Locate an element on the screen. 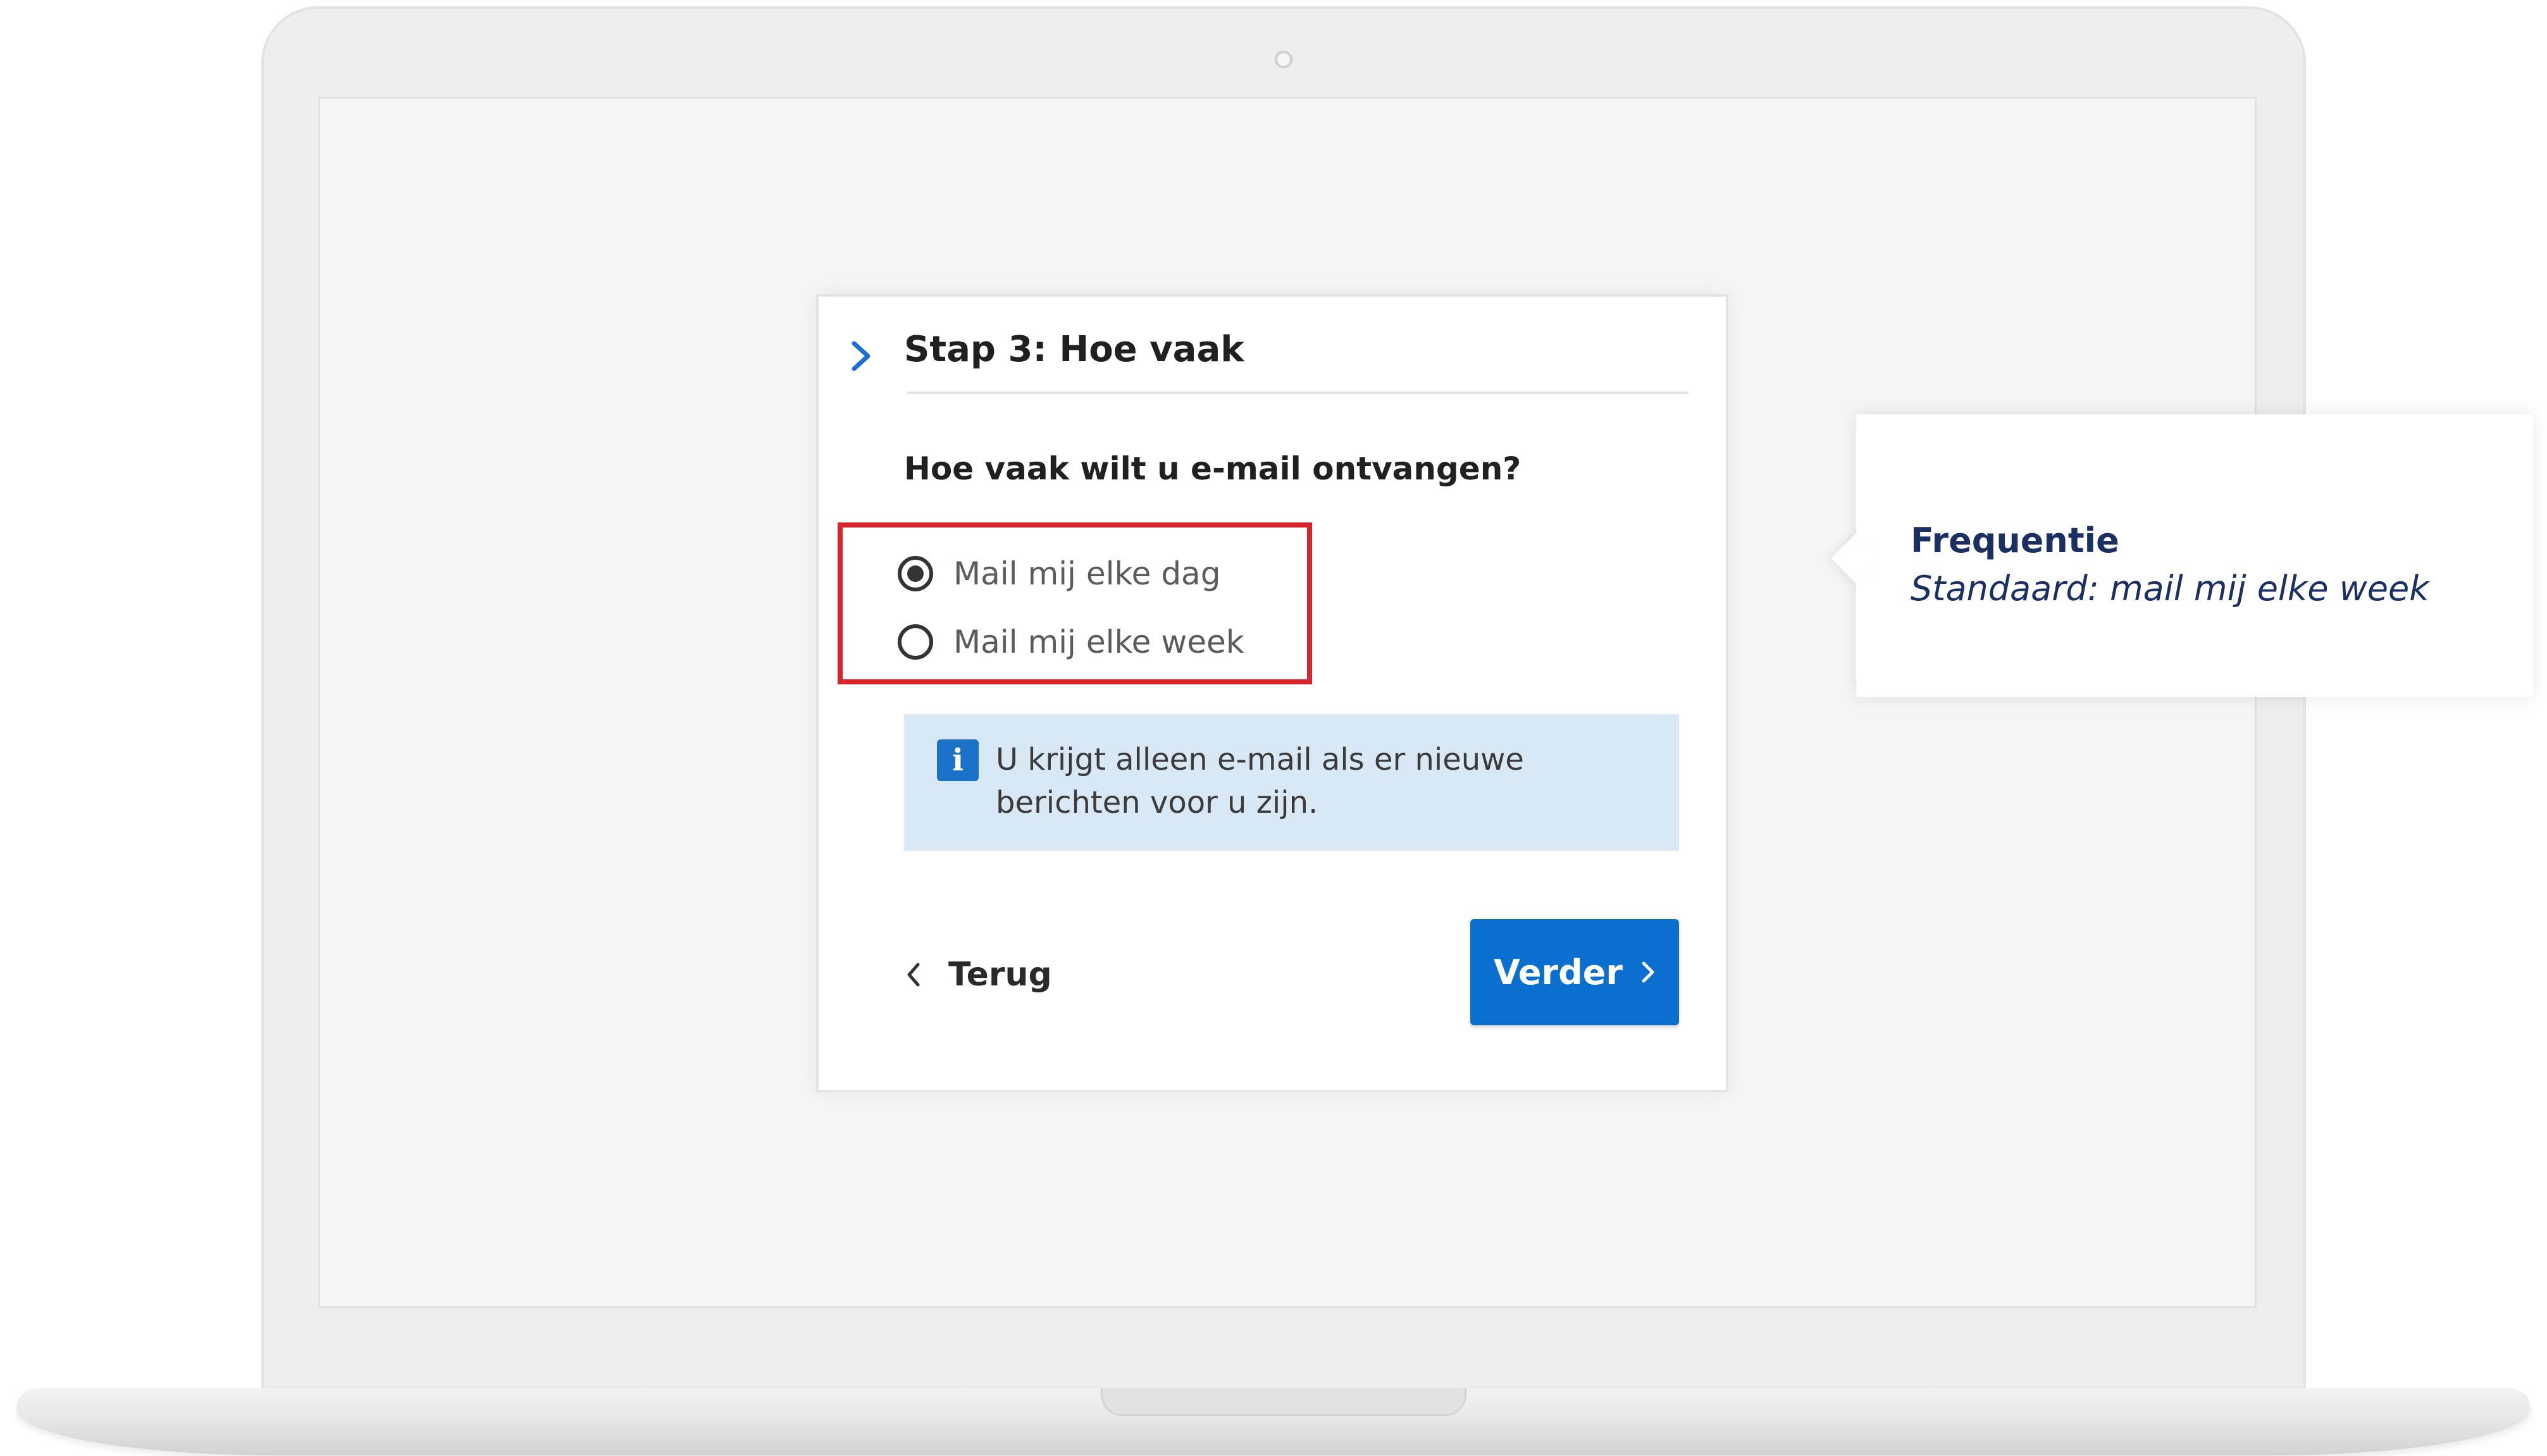  info-text-line1: U krijgt alleen e-mail als er nieuwe is located at coordinates (1260, 759).